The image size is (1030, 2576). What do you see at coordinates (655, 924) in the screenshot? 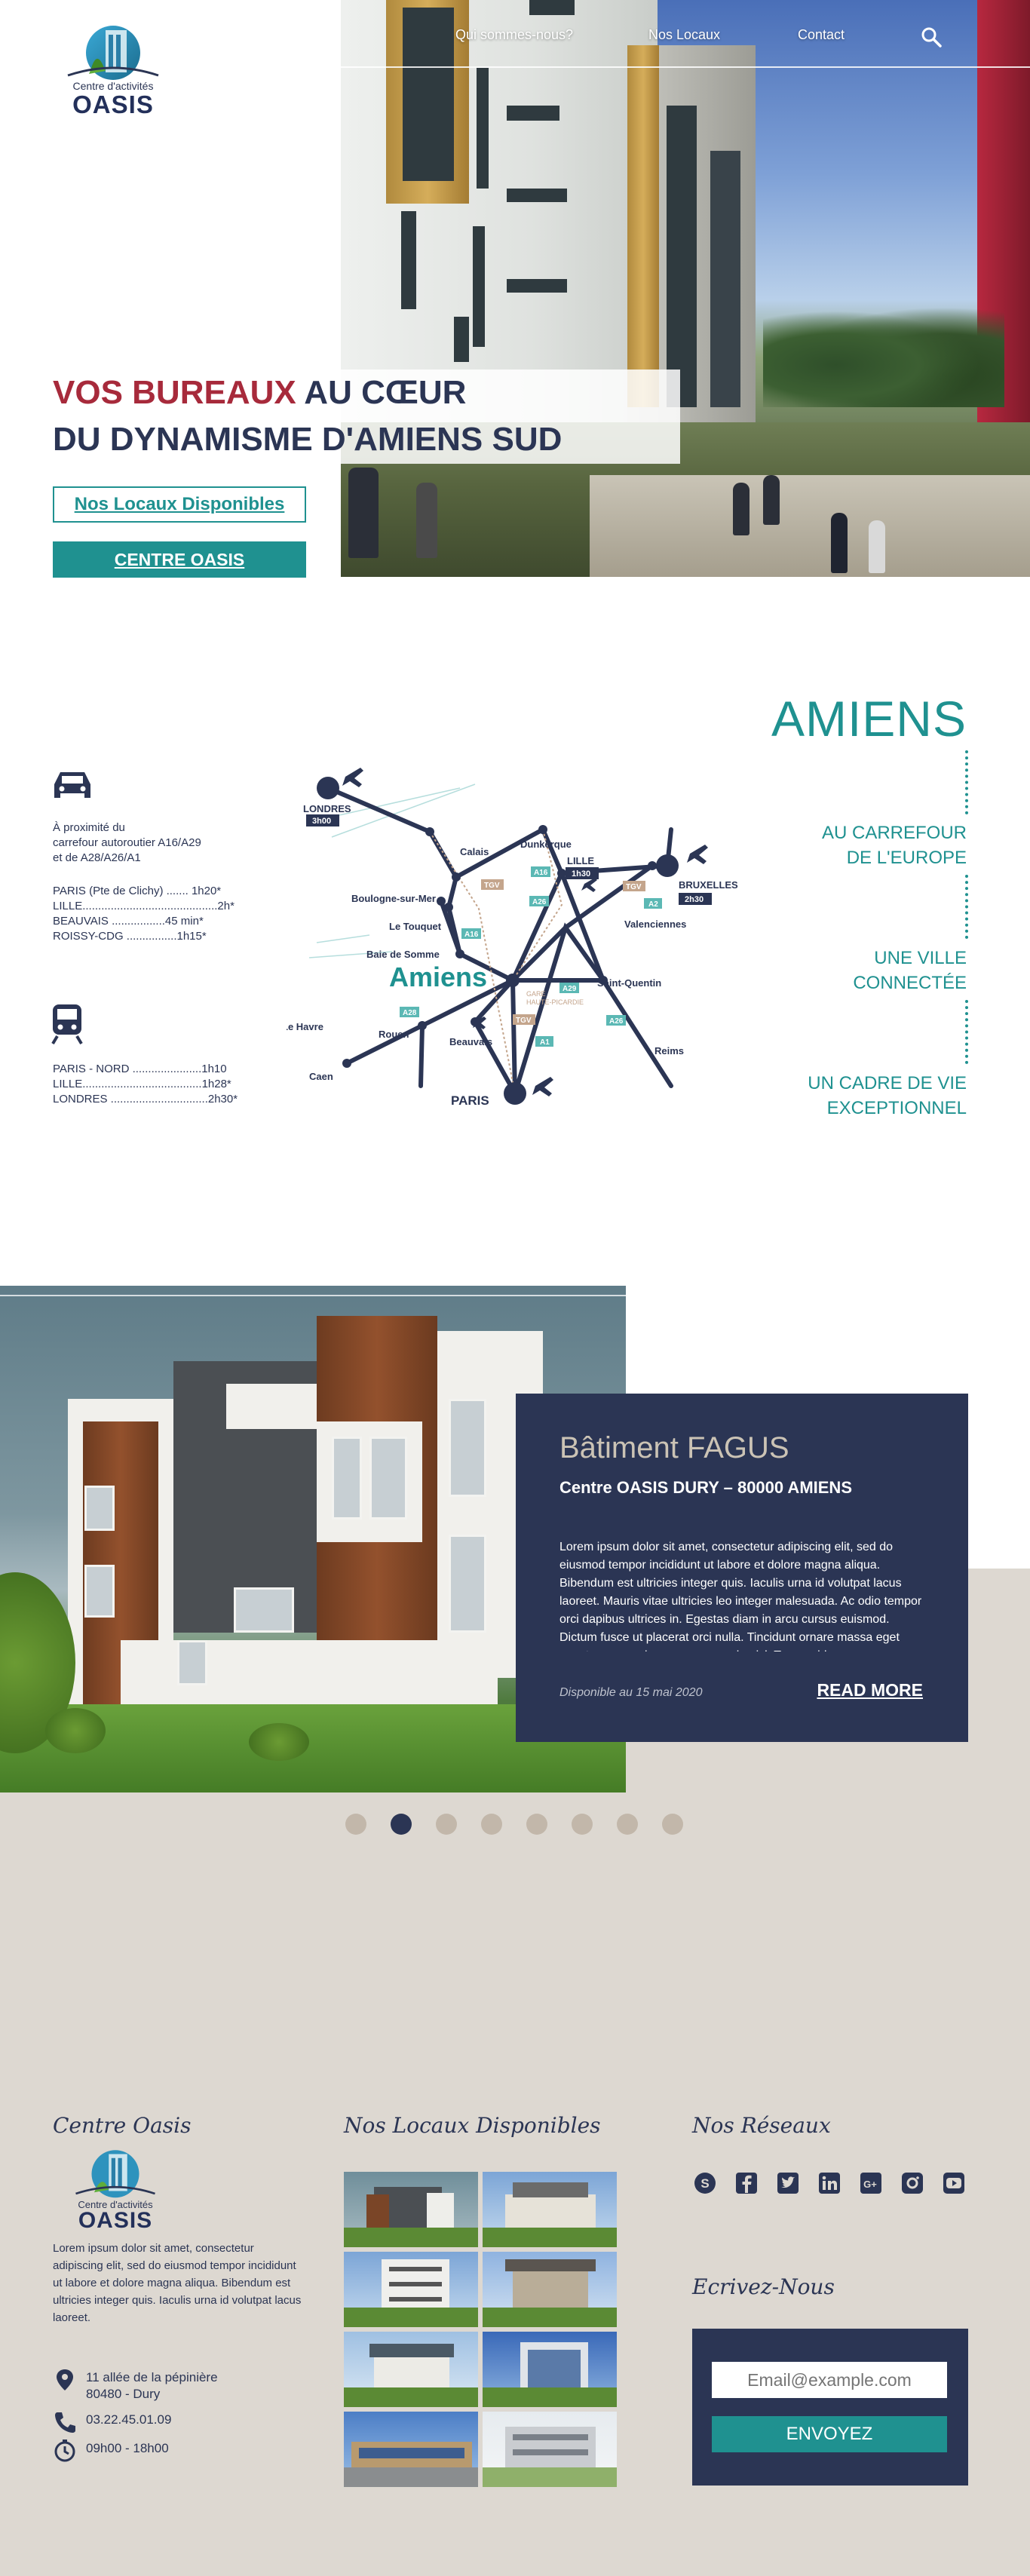
I see `map-city: Valenciennes` at bounding box center [655, 924].